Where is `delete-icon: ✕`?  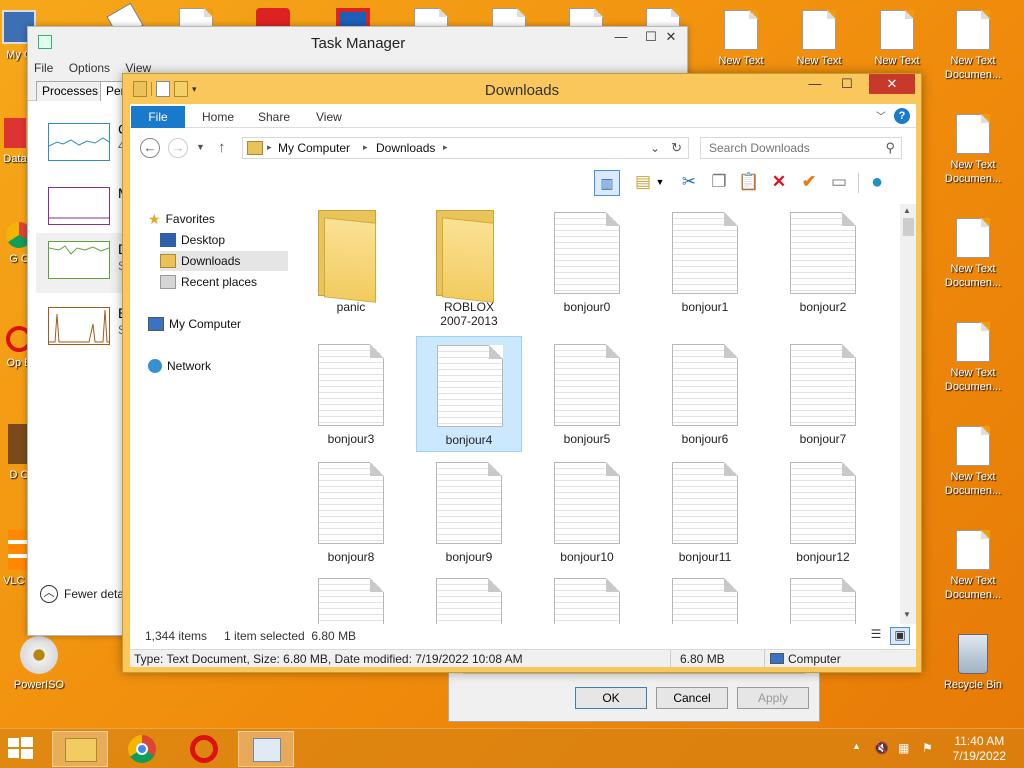 delete-icon: ✕ is located at coordinates (779, 183).